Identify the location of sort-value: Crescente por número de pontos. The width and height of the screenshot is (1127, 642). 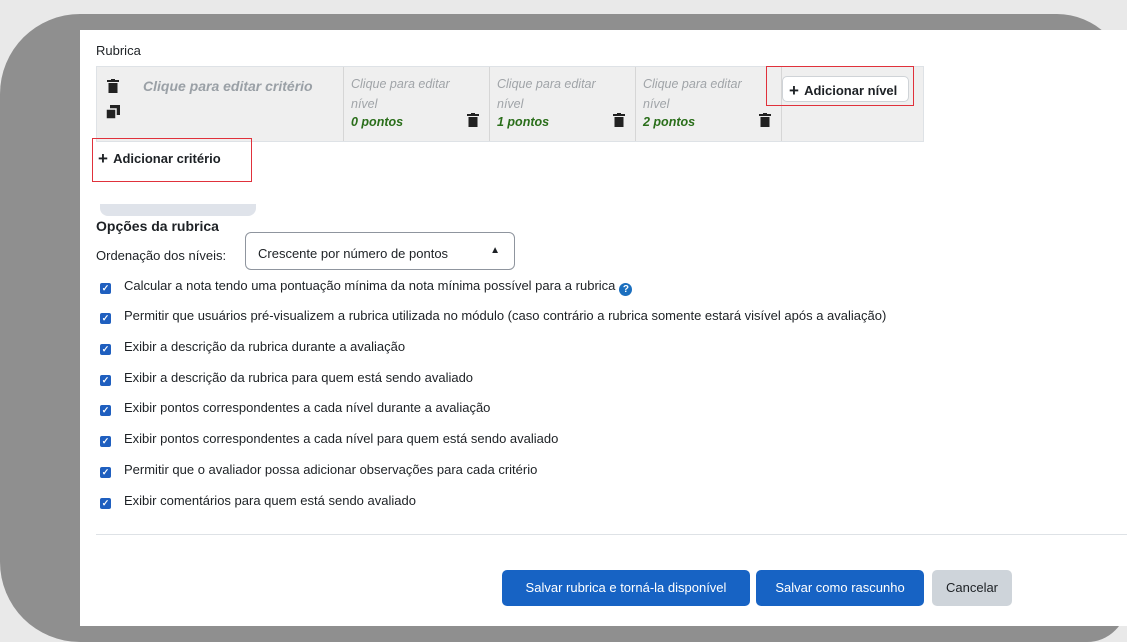
(353, 253).